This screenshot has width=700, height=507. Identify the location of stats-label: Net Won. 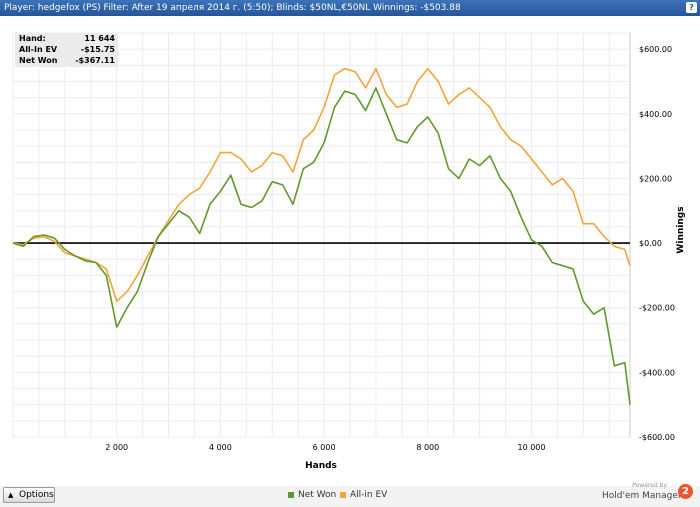
(38, 60).